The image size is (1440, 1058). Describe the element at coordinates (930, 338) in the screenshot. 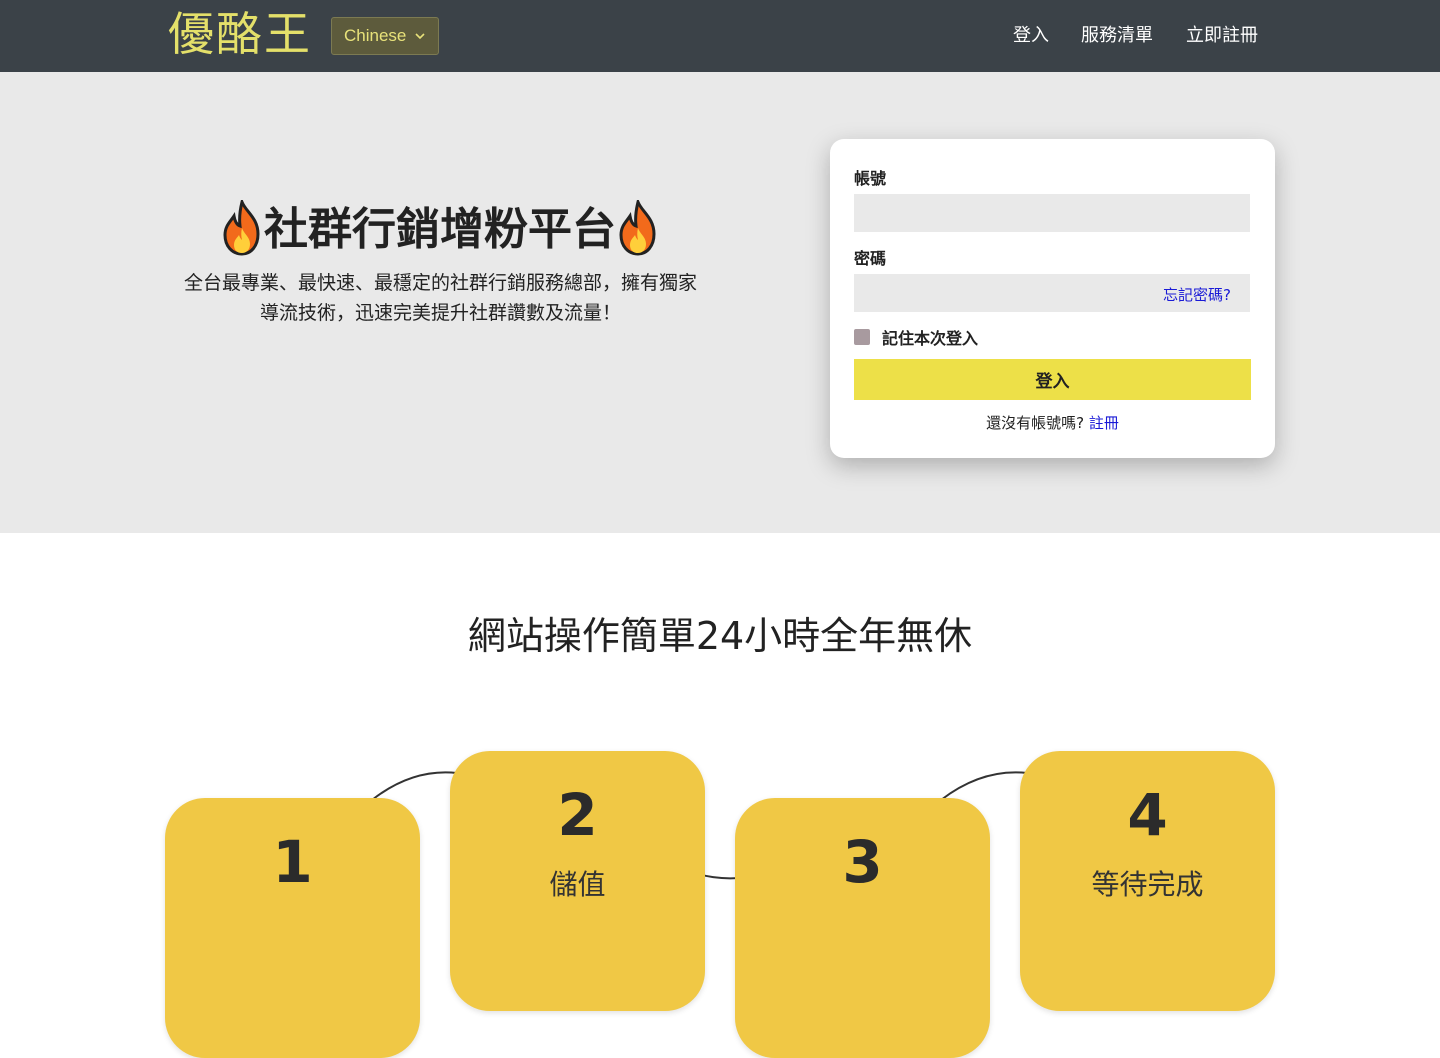

I see `remember-label: 記住本次登入` at that location.